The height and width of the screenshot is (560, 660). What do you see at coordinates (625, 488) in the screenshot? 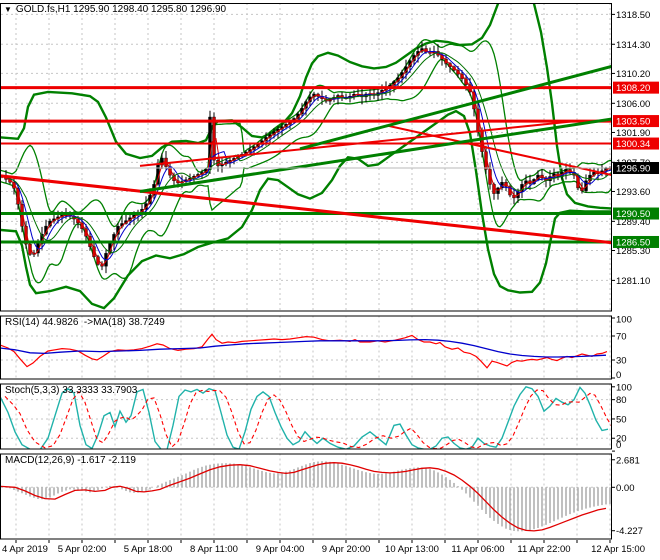
I see `macd-tick-label: 0.00` at bounding box center [625, 488].